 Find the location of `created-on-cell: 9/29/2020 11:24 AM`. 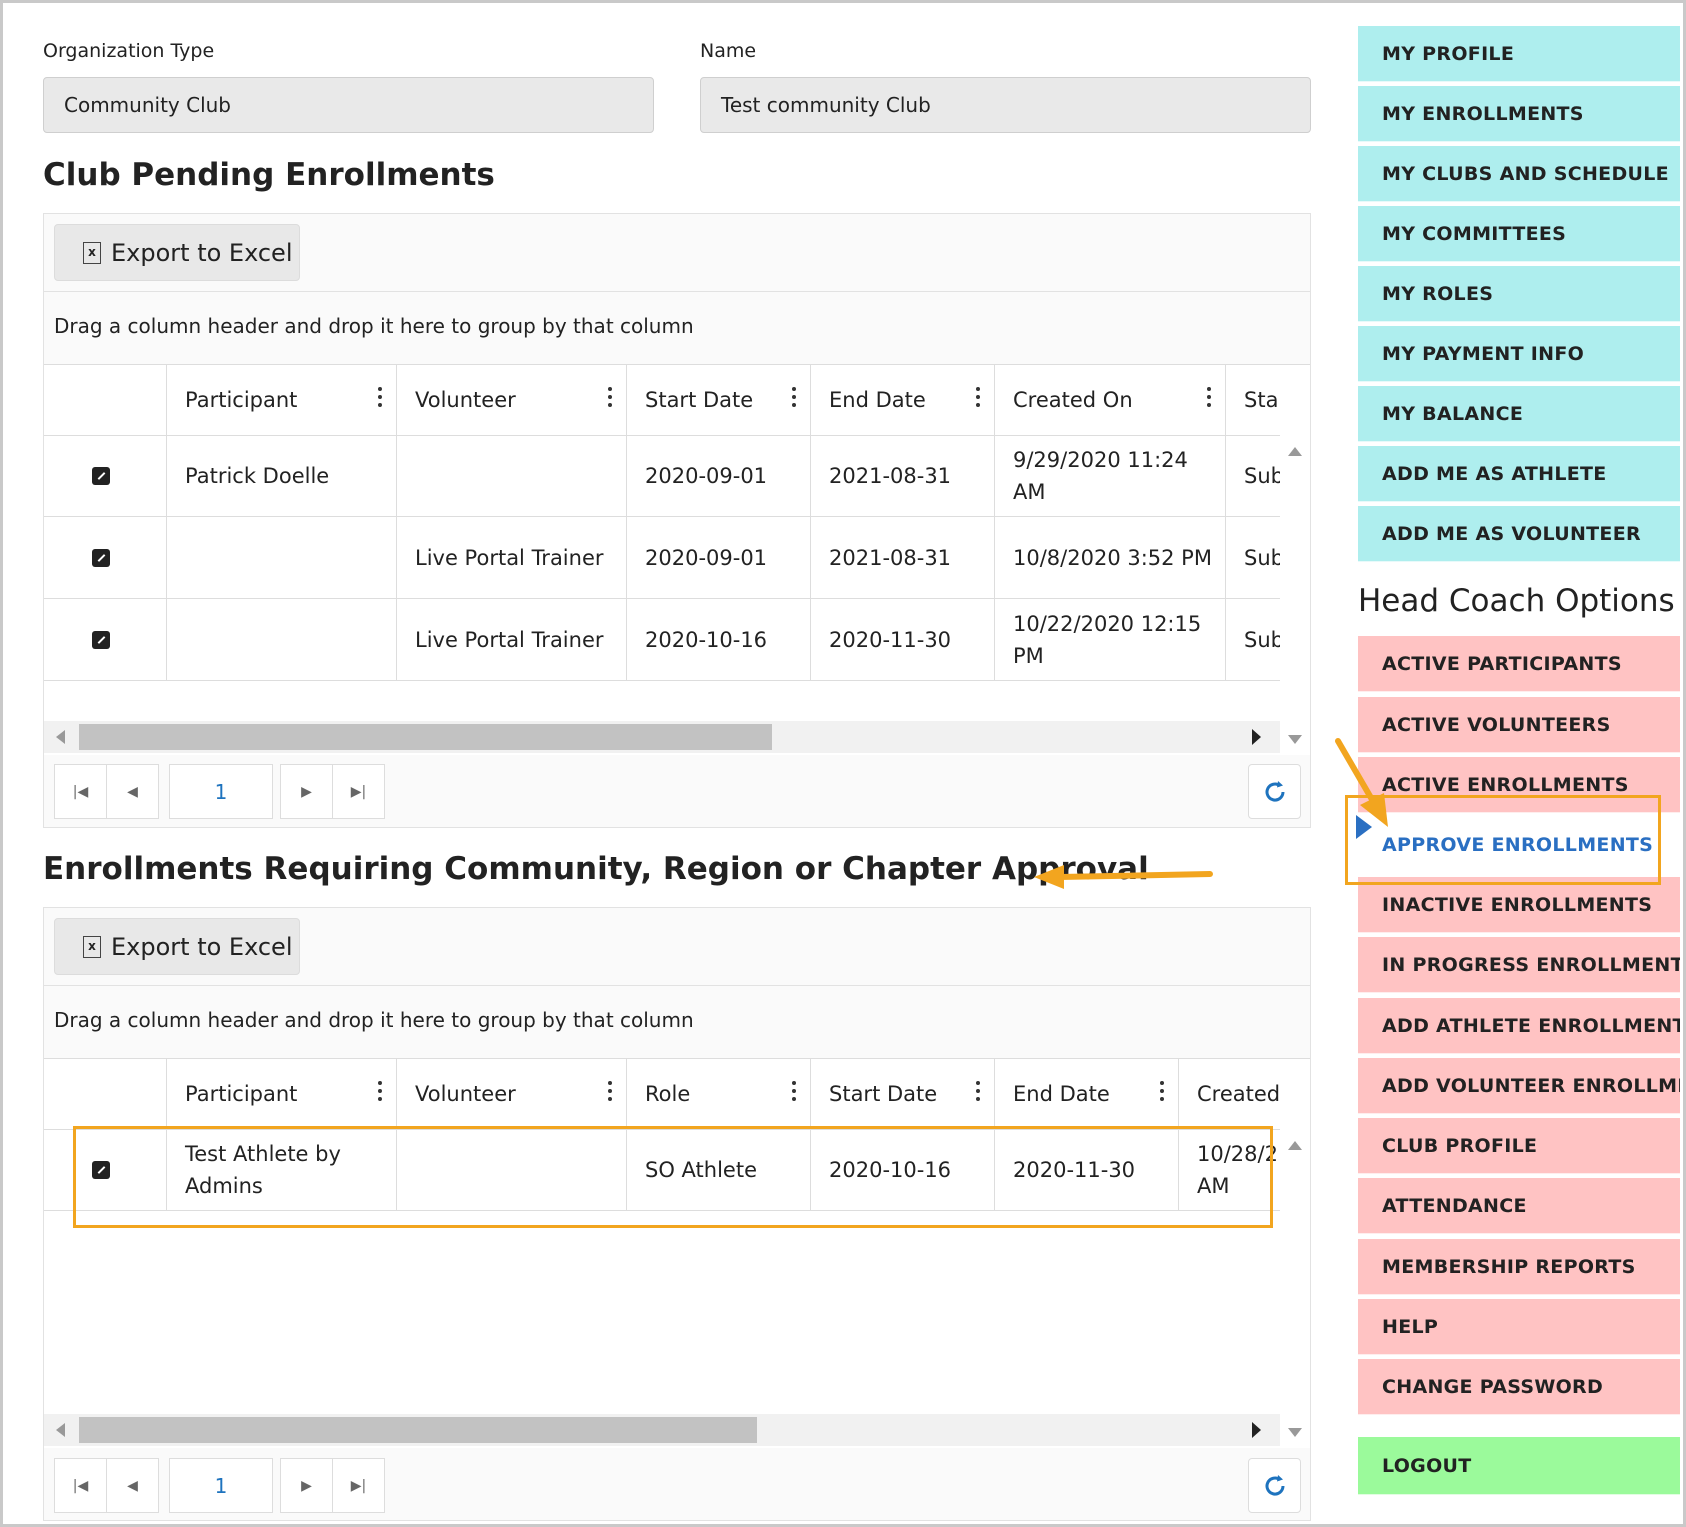

created-on-cell: 9/29/2020 11:24 AM is located at coordinates (1109, 475).